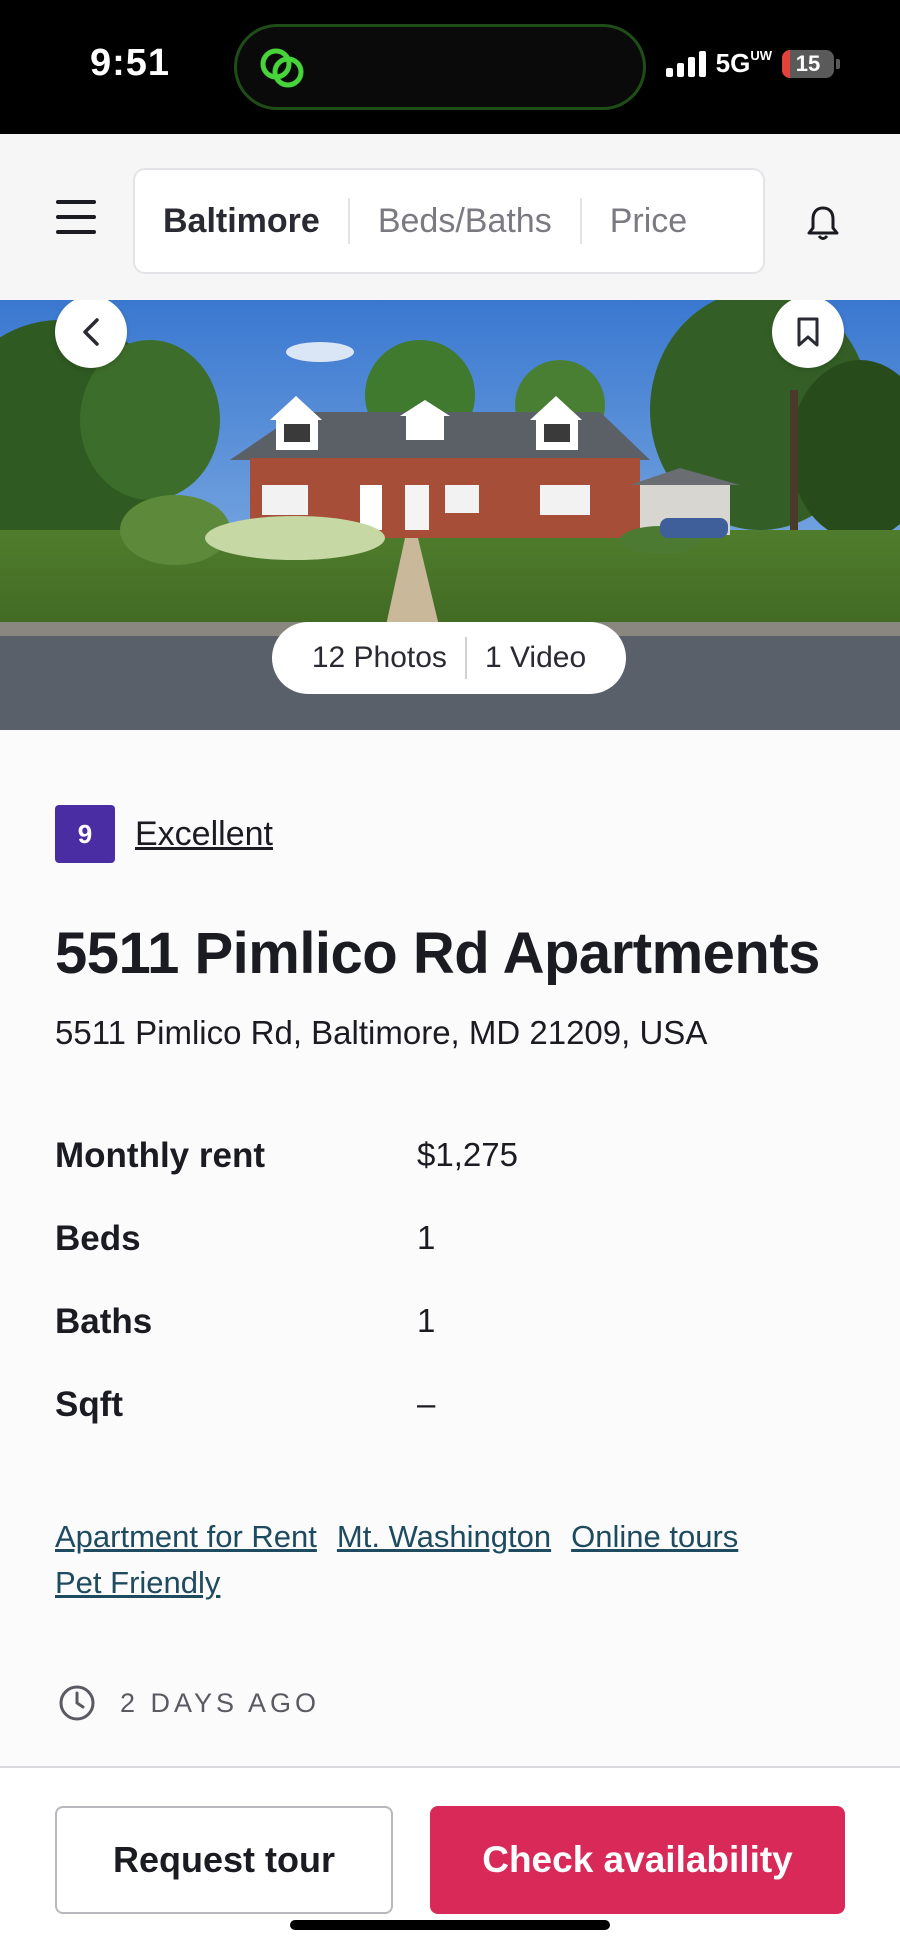 The height and width of the screenshot is (1953, 900). What do you see at coordinates (808, 332) in the screenshot?
I see `bookmark-icon` at bounding box center [808, 332].